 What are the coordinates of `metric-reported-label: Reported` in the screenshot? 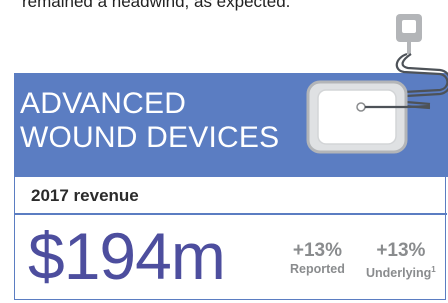 It's located at (317, 269).